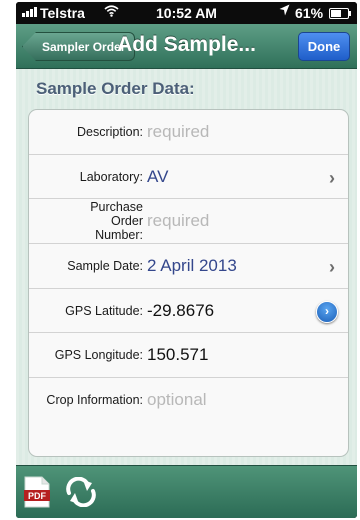 Image resolution: width=360 pixels, height=520 pixels. I want to click on bottom-toolbar: PDF, so click(186, 491).